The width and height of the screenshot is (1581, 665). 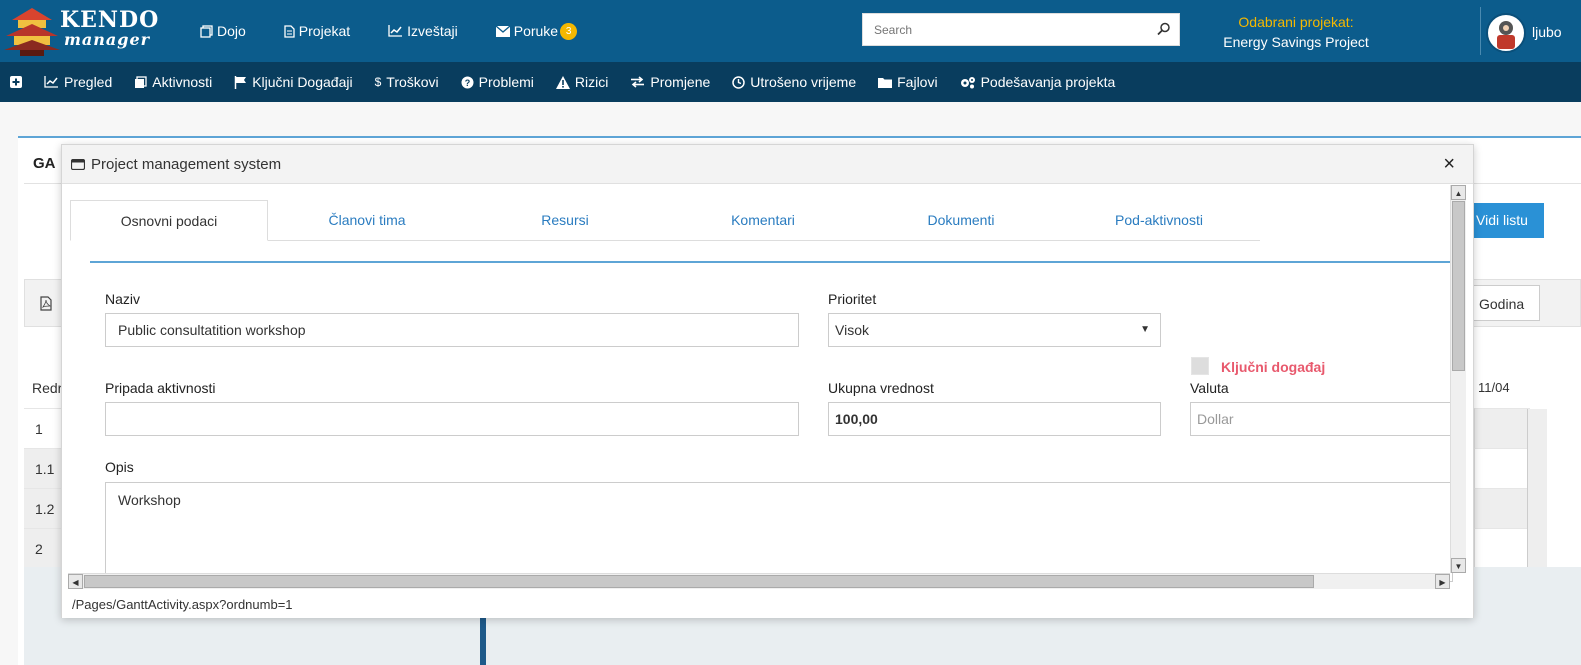 I want to click on menu-problemi: ? Problemi, so click(x=497, y=82).